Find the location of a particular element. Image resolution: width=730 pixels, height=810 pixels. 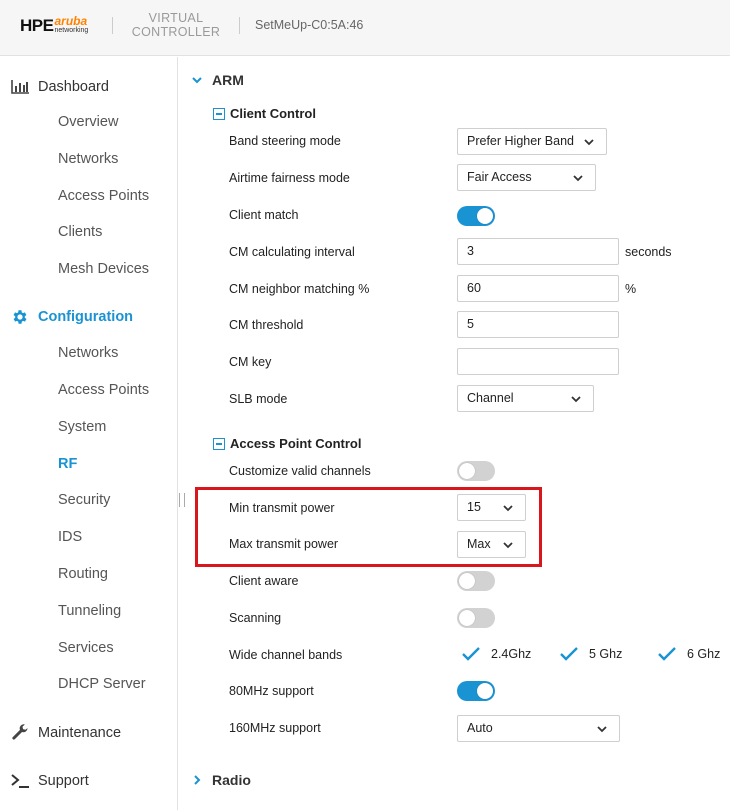

arm-title: ARM is located at coordinates (228, 80).